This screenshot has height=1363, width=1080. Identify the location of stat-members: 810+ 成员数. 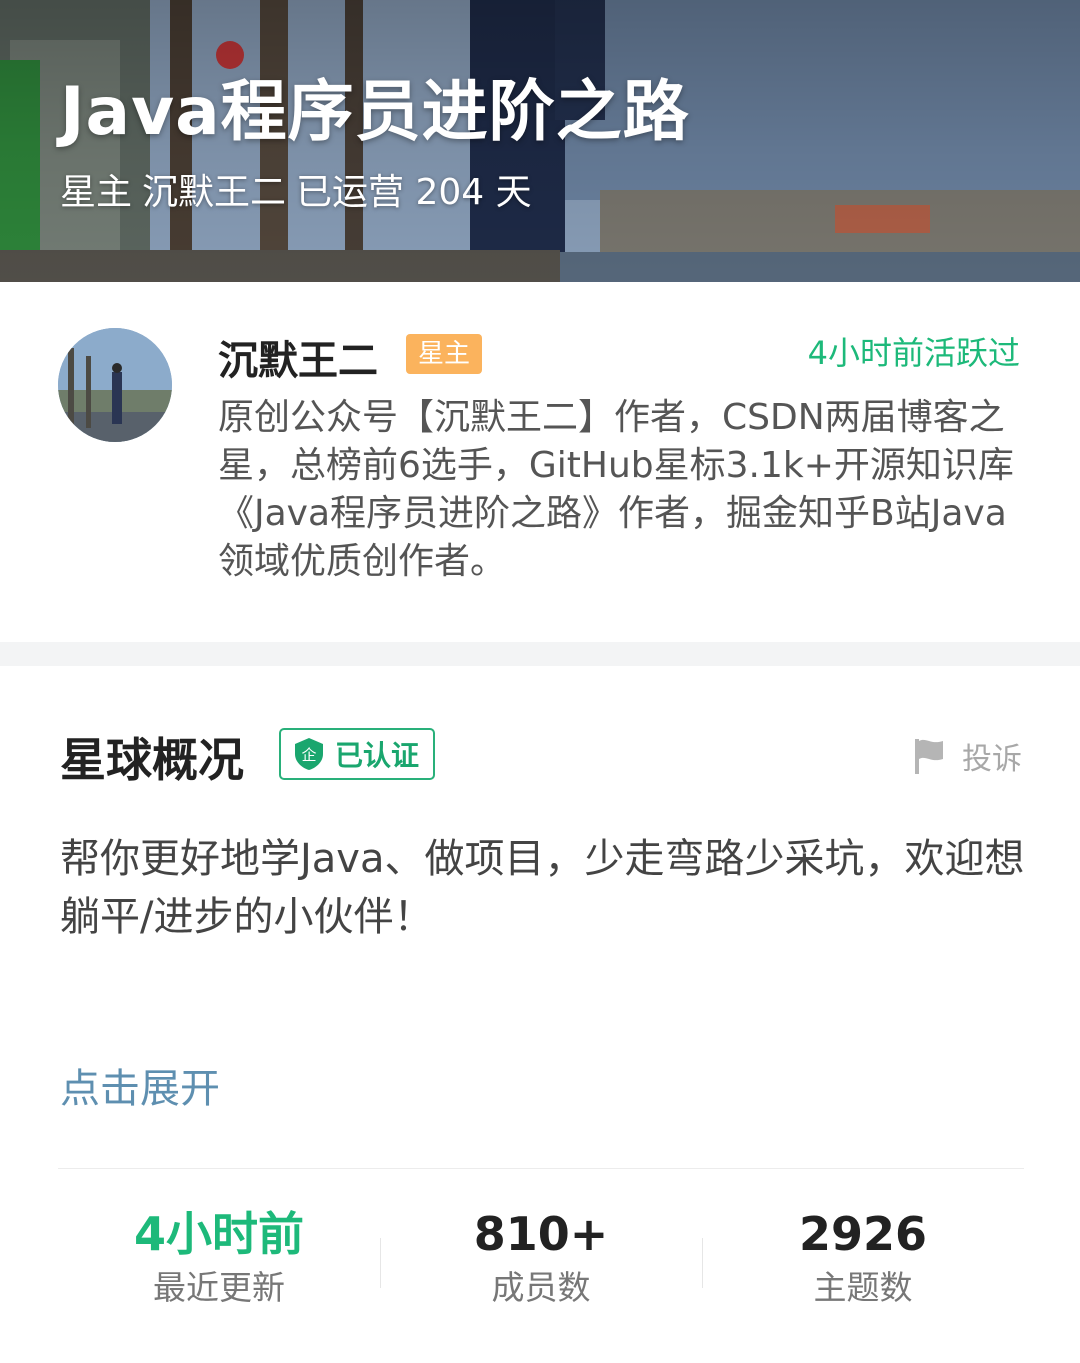
(541, 1256).